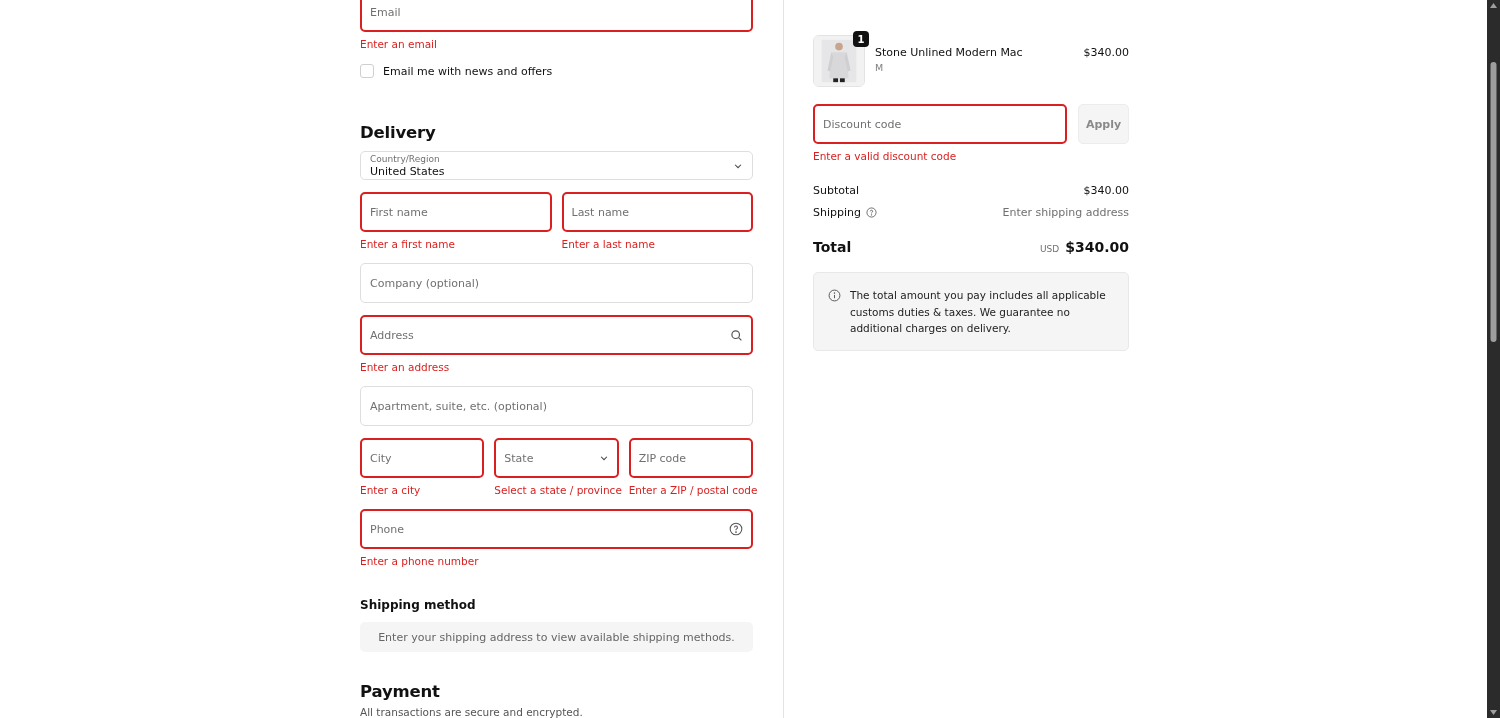 The height and width of the screenshot is (718, 1500). Describe the element at coordinates (1106, 52) in the screenshot. I see `product-price: $340.00` at that location.